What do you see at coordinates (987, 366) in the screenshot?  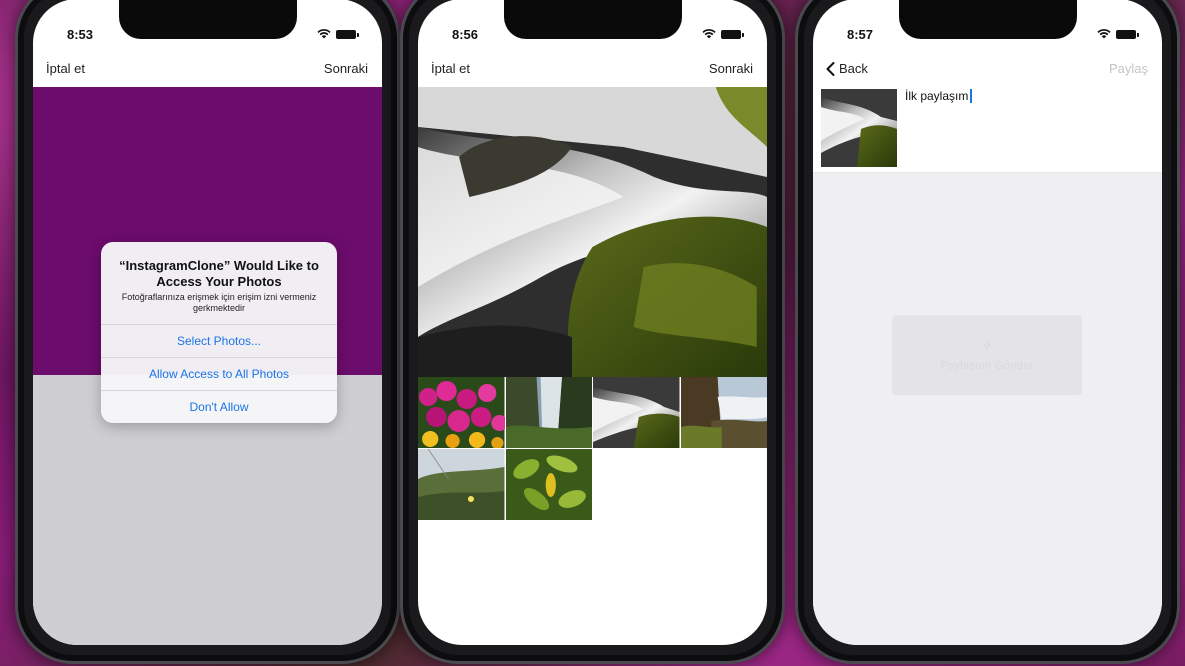 I see `share-button-label: Paylaşımı Gönder` at bounding box center [987, 366].